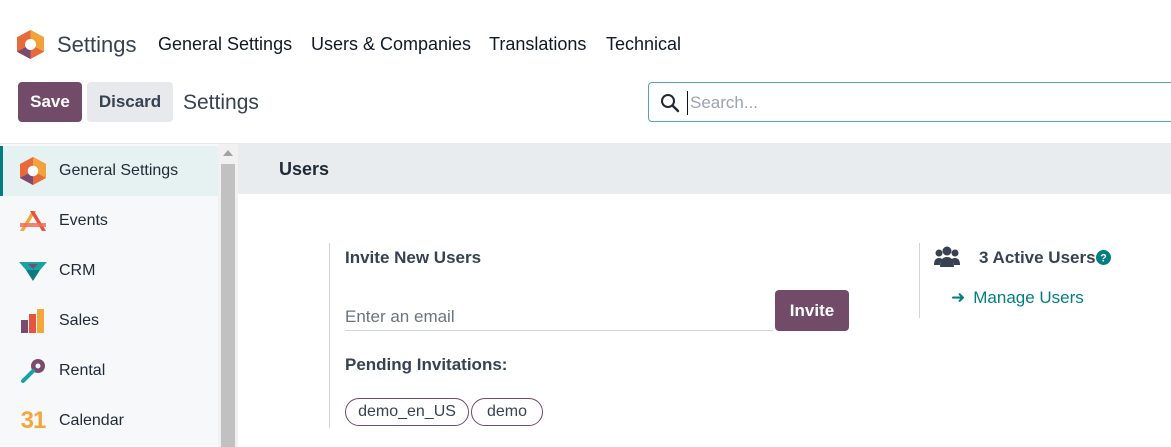 This screenshot has height=447, width=1171. What do you see at coordinates (82, 370) in the screenshot?
I see `sidebar-item-label: Rental` at bounding box center [82, 370].